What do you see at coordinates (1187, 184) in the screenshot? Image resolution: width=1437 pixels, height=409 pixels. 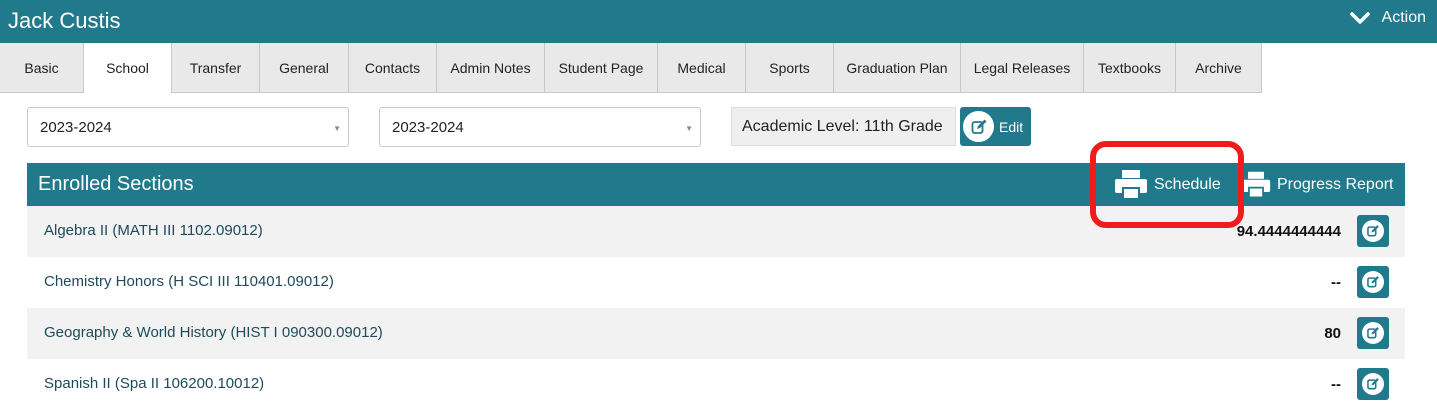 I see `schedule-label: Schedule` at bounding box center [1187, 184].